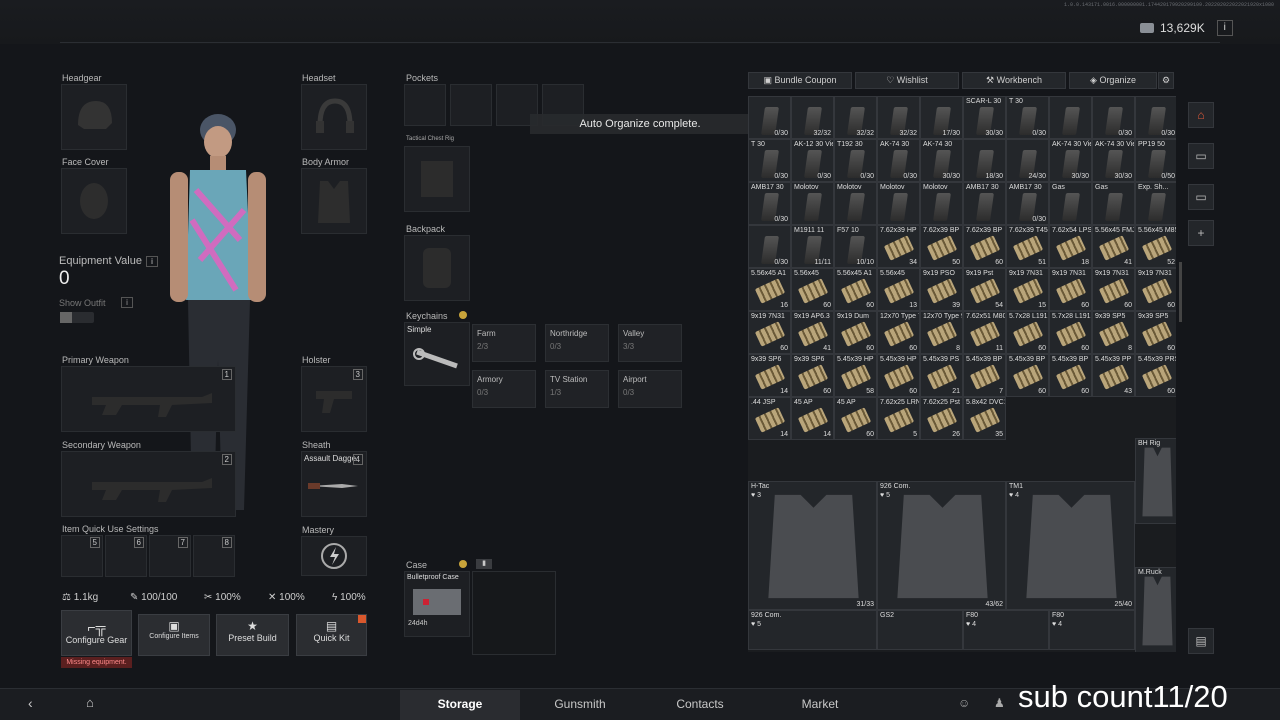  I want to click on ammo-item: 5.45x39 BP 60, so click(1027, 375).